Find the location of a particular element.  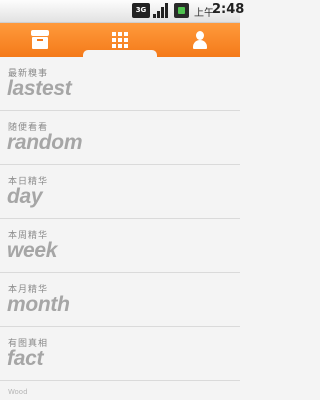

status-bar: 3G 上午 2:48 is located at coordinates (122, 11).